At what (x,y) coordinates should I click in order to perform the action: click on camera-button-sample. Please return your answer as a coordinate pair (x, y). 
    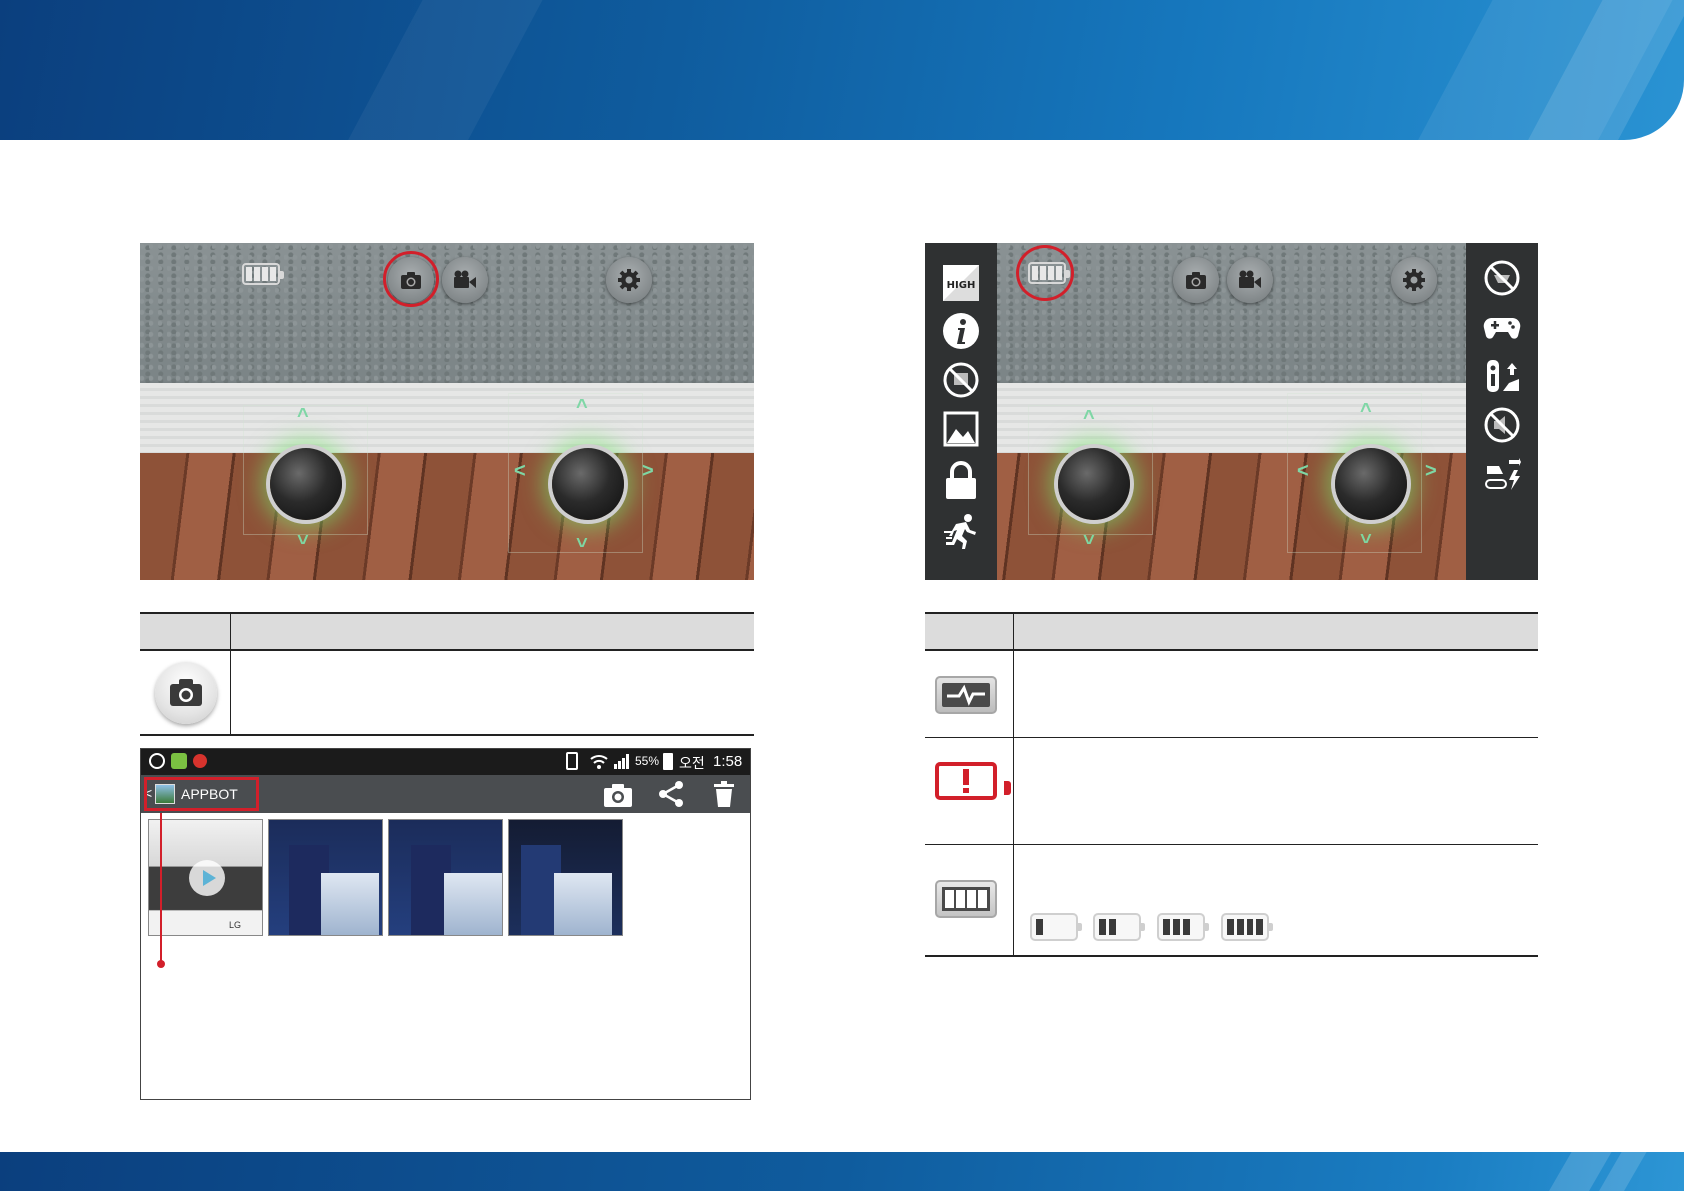
    Looking at the image, I should click on (186, 693).